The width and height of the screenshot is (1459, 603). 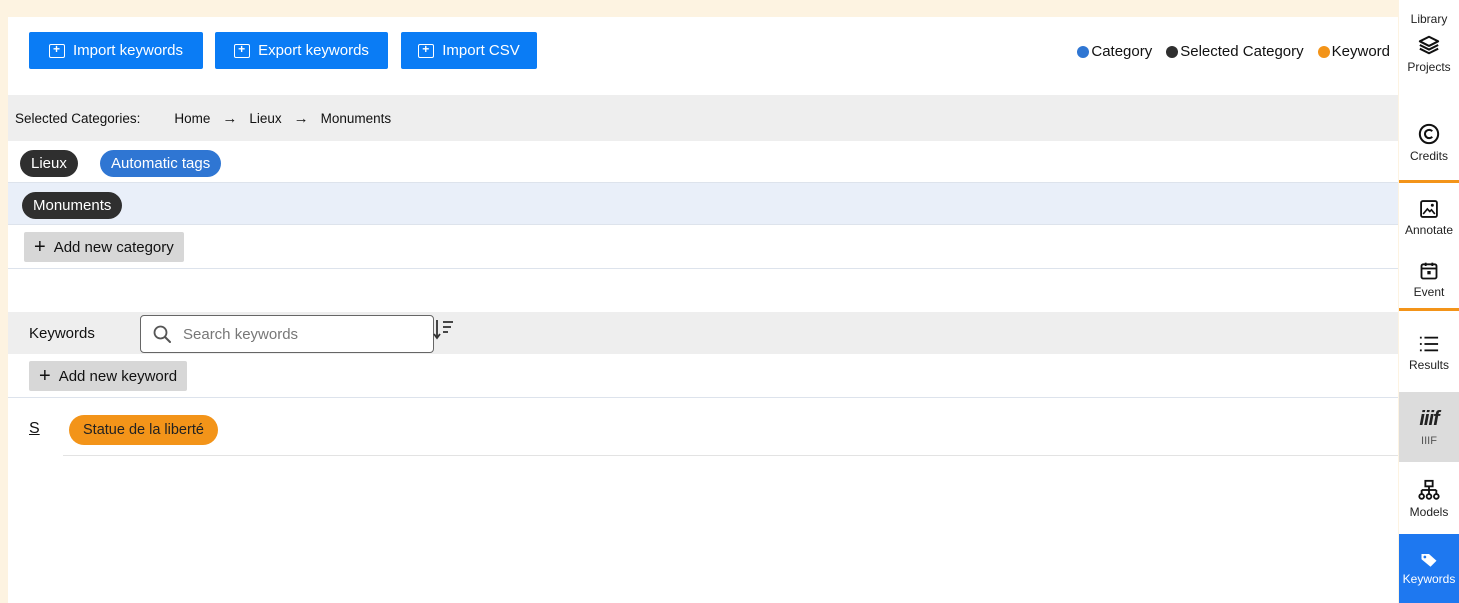 What do you see at coordinates (34, 429) in the screenshot?
I see `keyword-group-letter: S` at bounding box center [34, 429].